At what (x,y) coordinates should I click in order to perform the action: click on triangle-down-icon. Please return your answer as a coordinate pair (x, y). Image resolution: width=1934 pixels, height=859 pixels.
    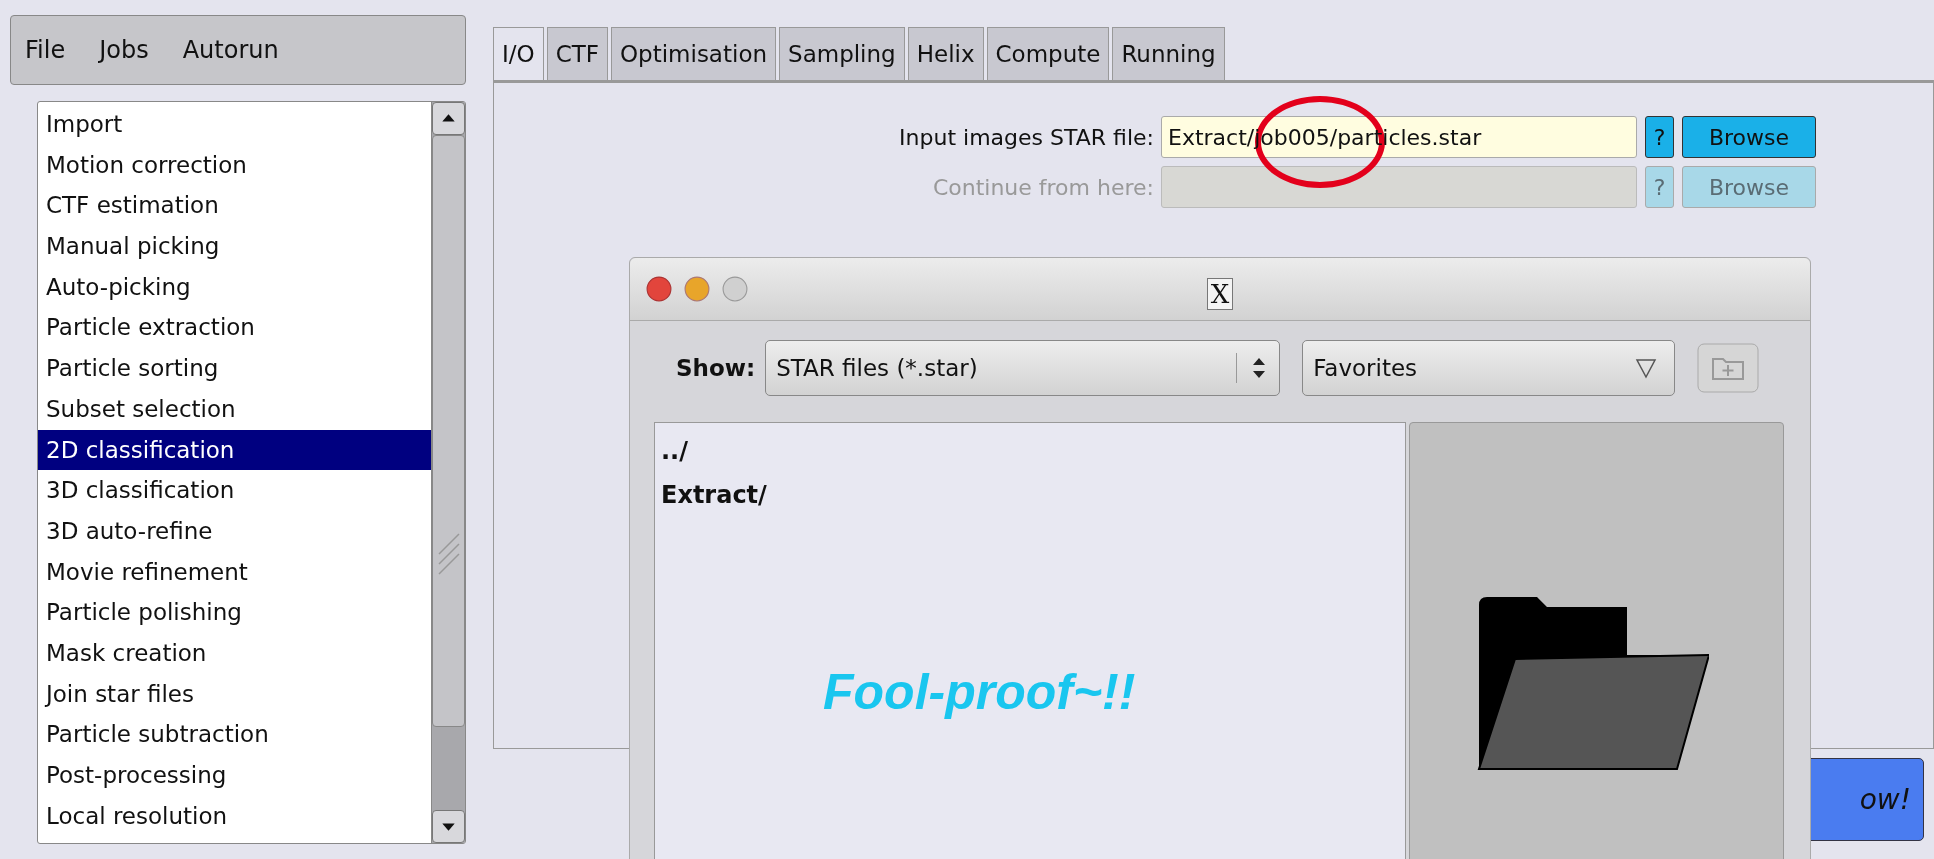
    Looking at the image, I should click on (1646, 368).